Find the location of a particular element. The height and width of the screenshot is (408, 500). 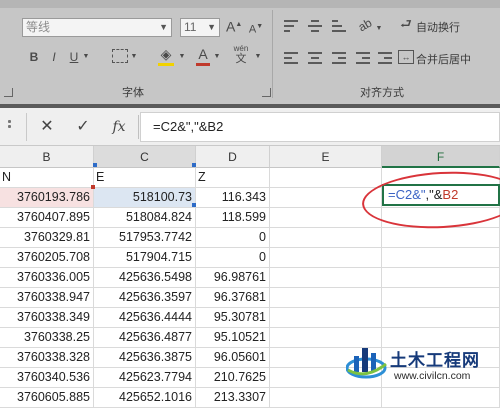

align-left-icon is located at coordinates (291, 58).